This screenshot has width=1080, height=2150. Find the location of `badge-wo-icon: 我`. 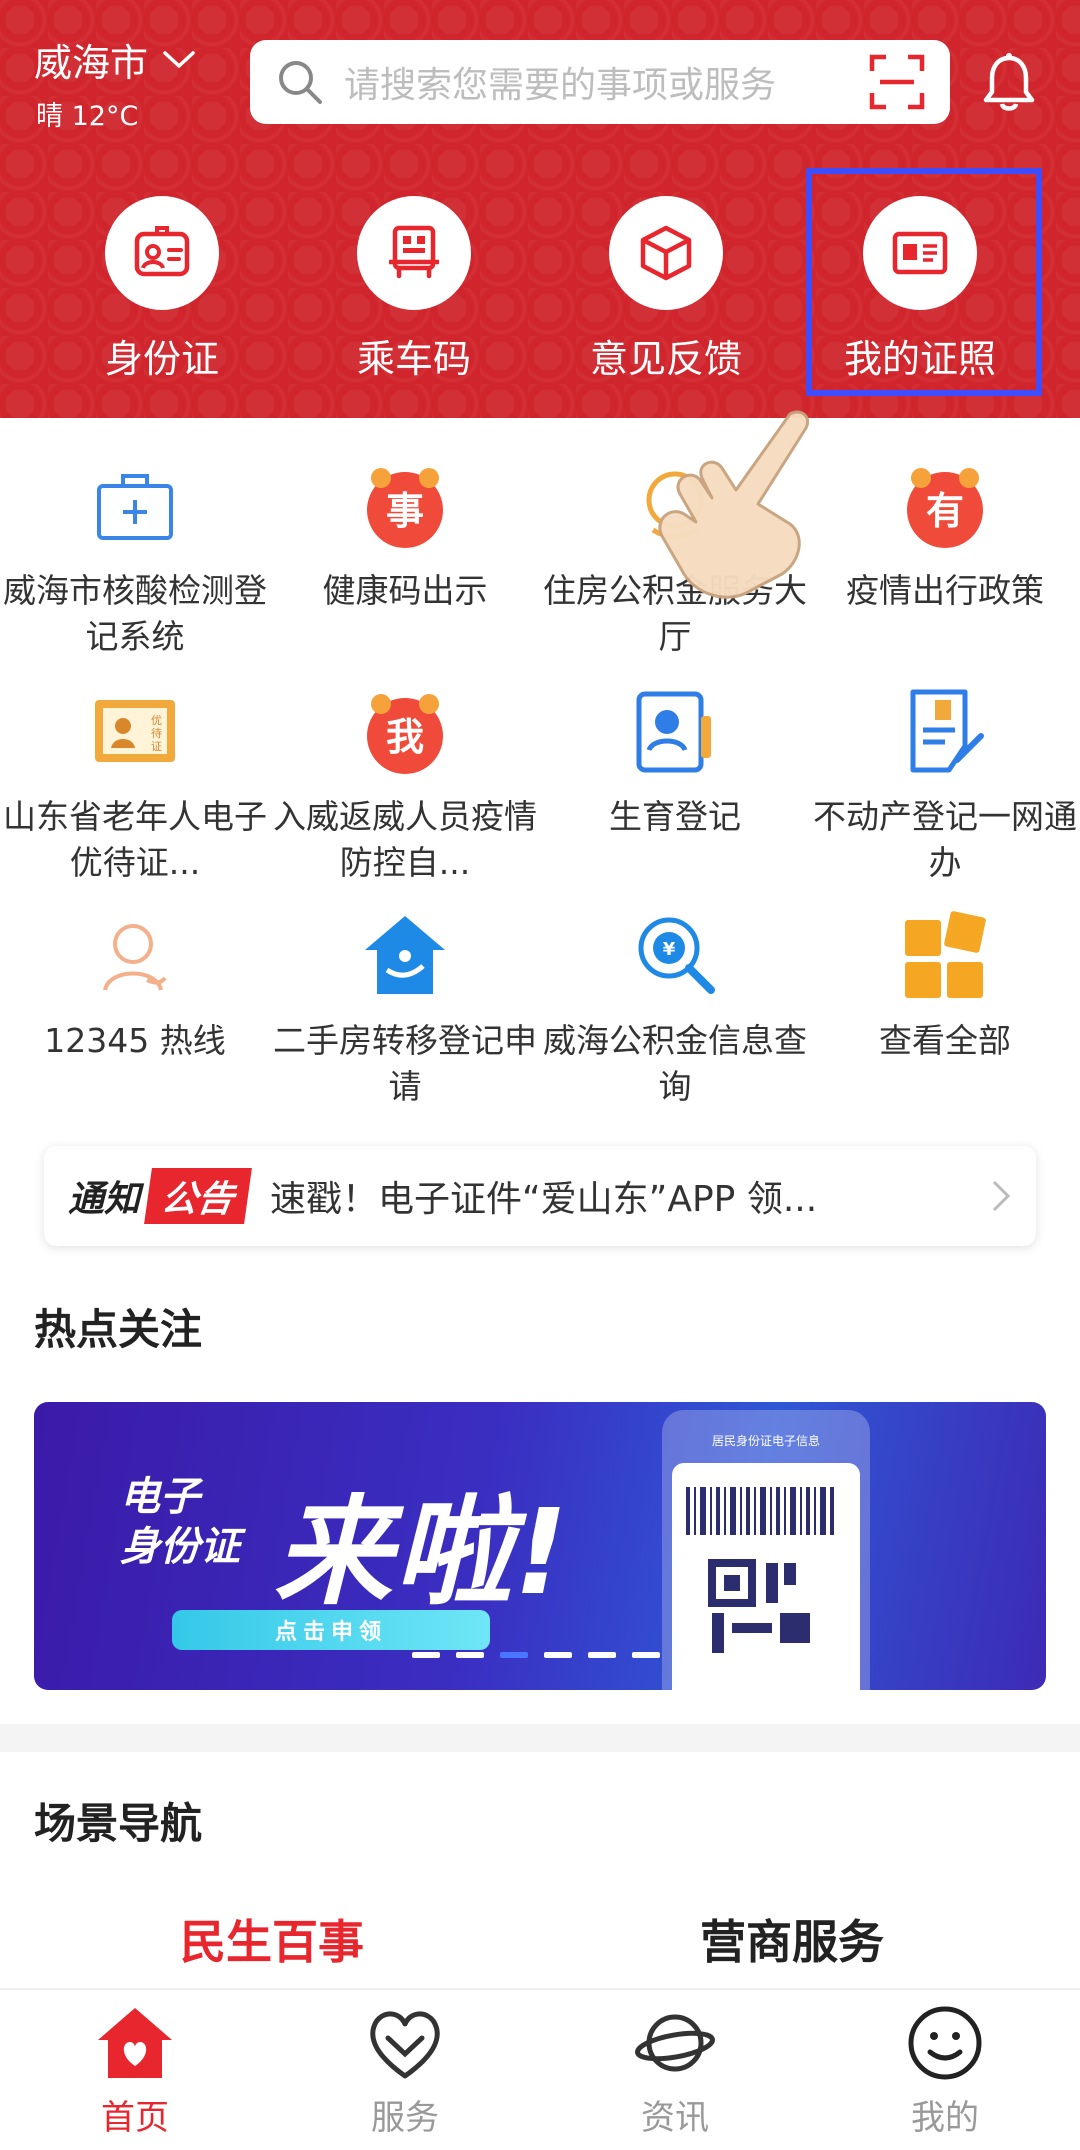

badge-wo-icon: 我 is located at coordinates (405, 734).